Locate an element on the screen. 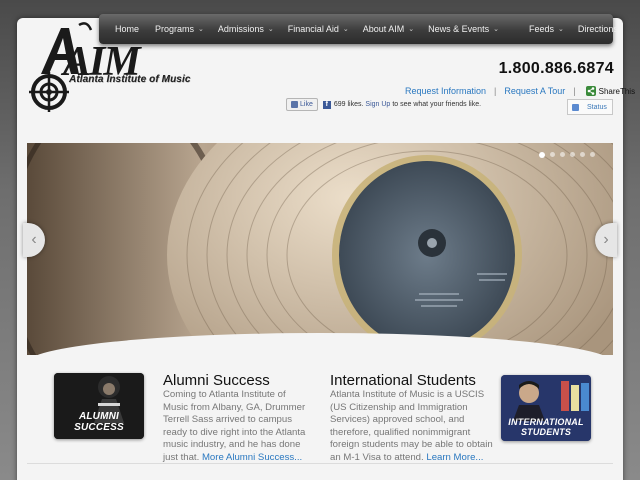 The height and width of the screenshot is (480, 640). facebook-like-button: Like is located at coordinates (302, 104).